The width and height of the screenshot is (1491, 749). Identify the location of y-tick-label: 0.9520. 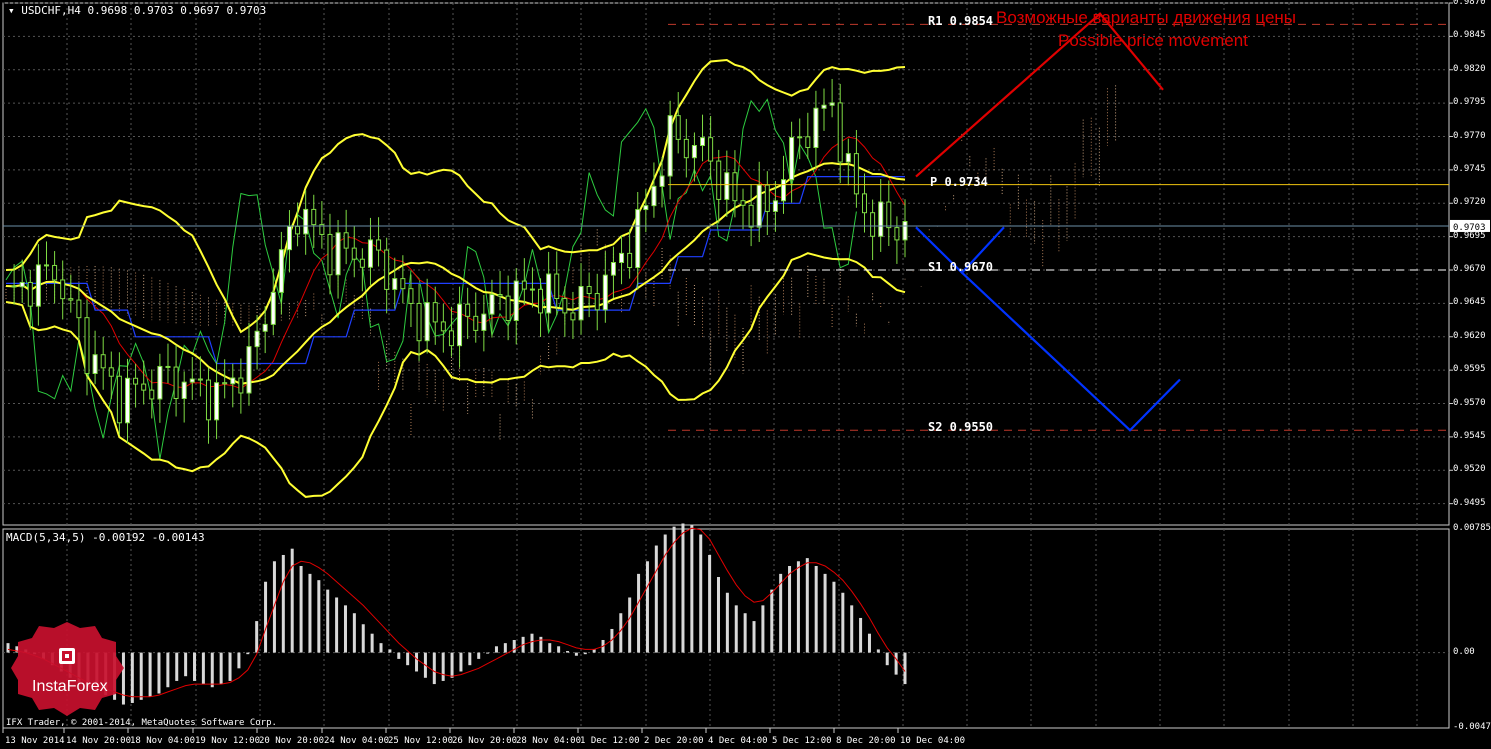
(1469, 469).